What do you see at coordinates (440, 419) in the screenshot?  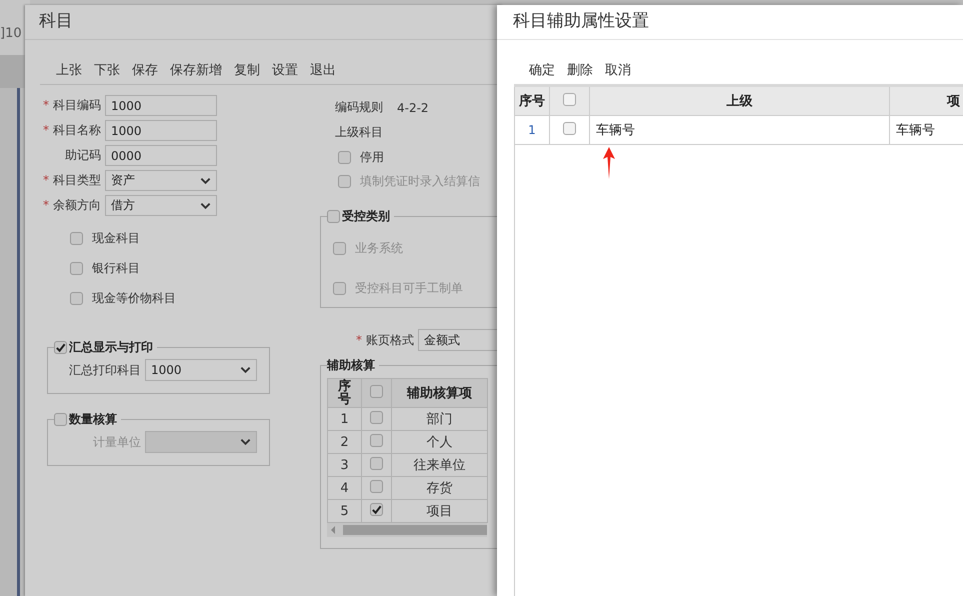 I see `table-cell: 部门` at bounding box center [440, 419].